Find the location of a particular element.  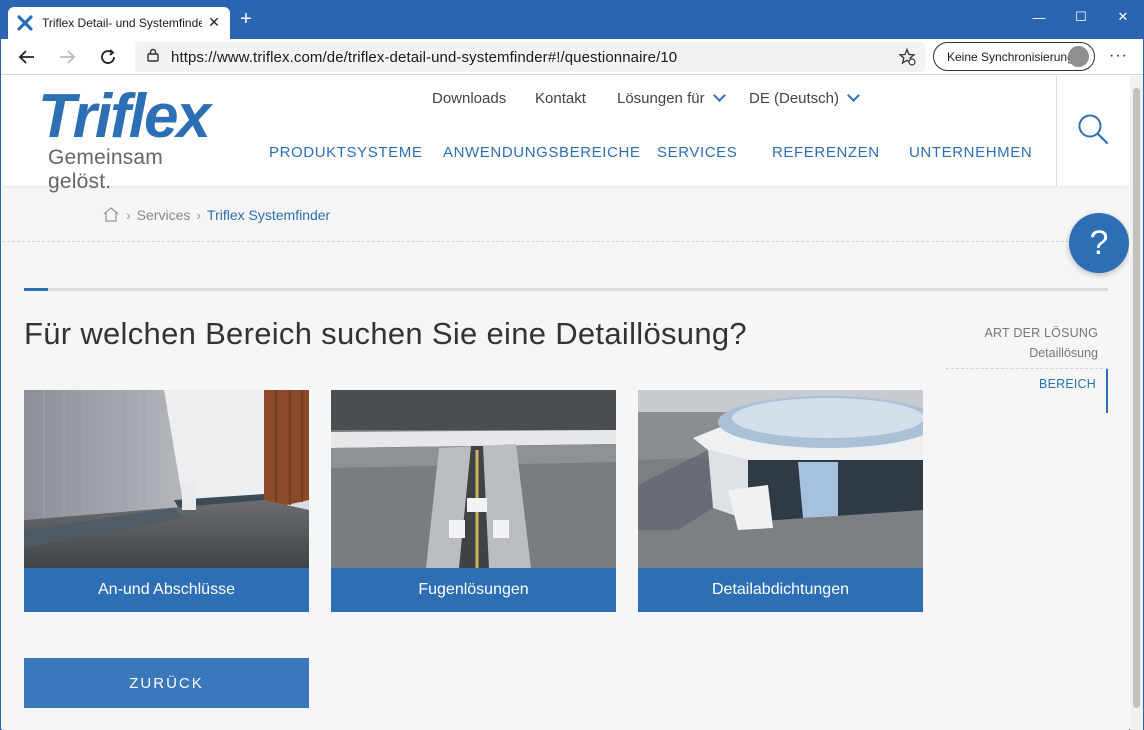

card-label: Fugenlösungen is located at coordinates (473, 589).